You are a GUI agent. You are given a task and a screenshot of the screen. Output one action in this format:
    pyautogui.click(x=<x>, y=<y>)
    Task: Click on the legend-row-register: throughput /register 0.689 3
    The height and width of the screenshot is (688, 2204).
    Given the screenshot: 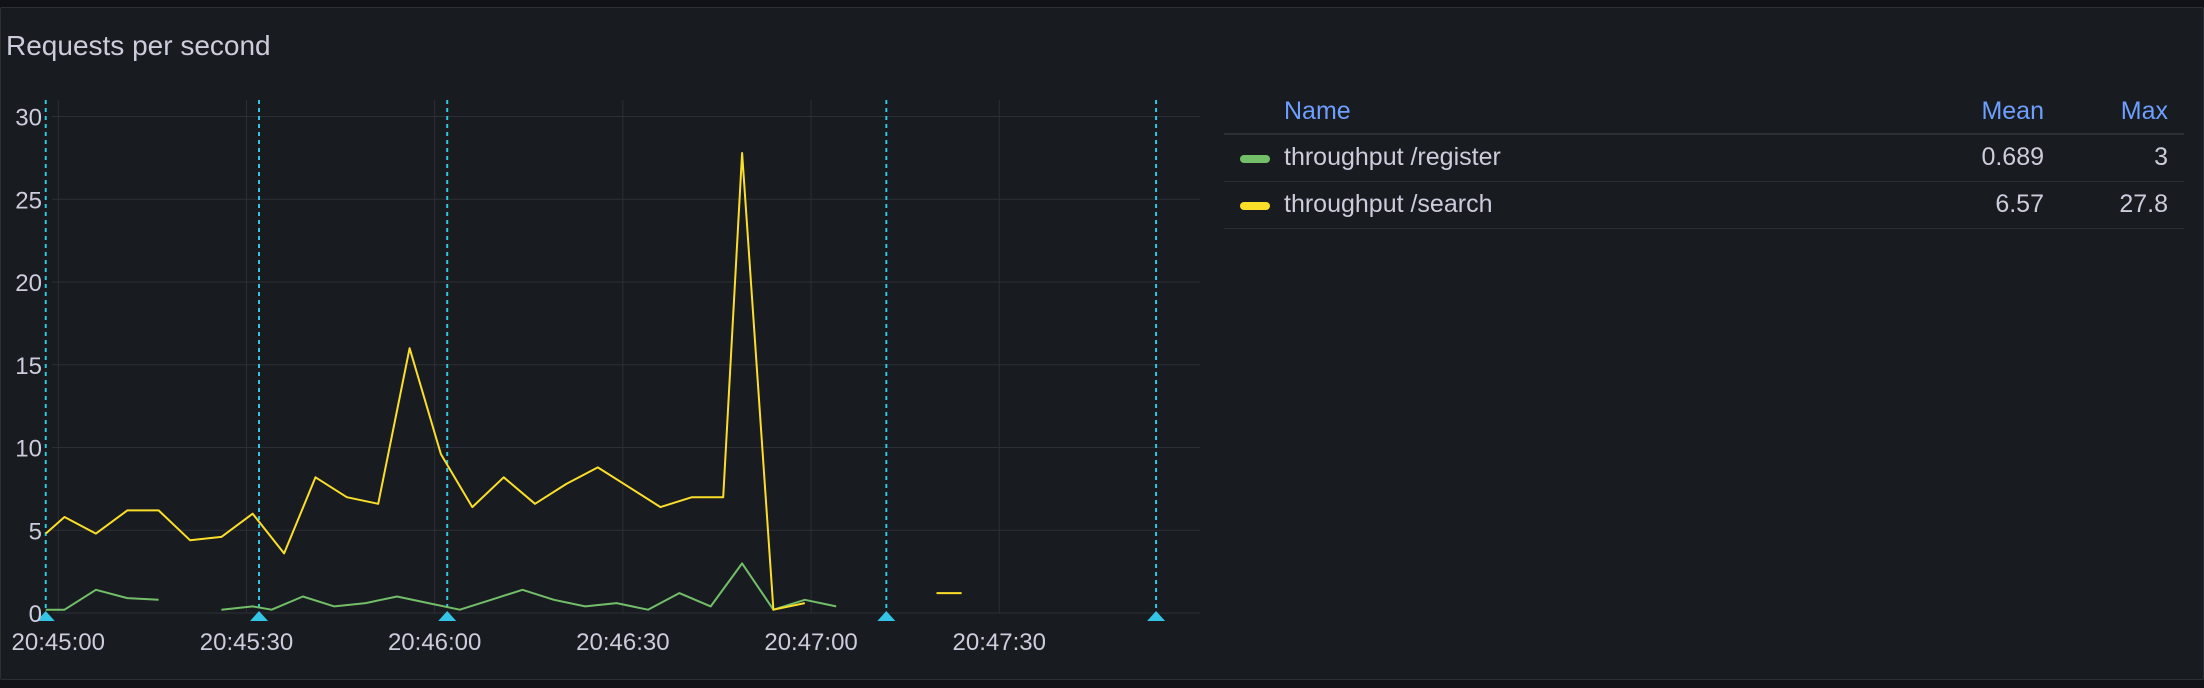 What is the action you would take?
    pyautogui.click(x=1704, y=158)
    